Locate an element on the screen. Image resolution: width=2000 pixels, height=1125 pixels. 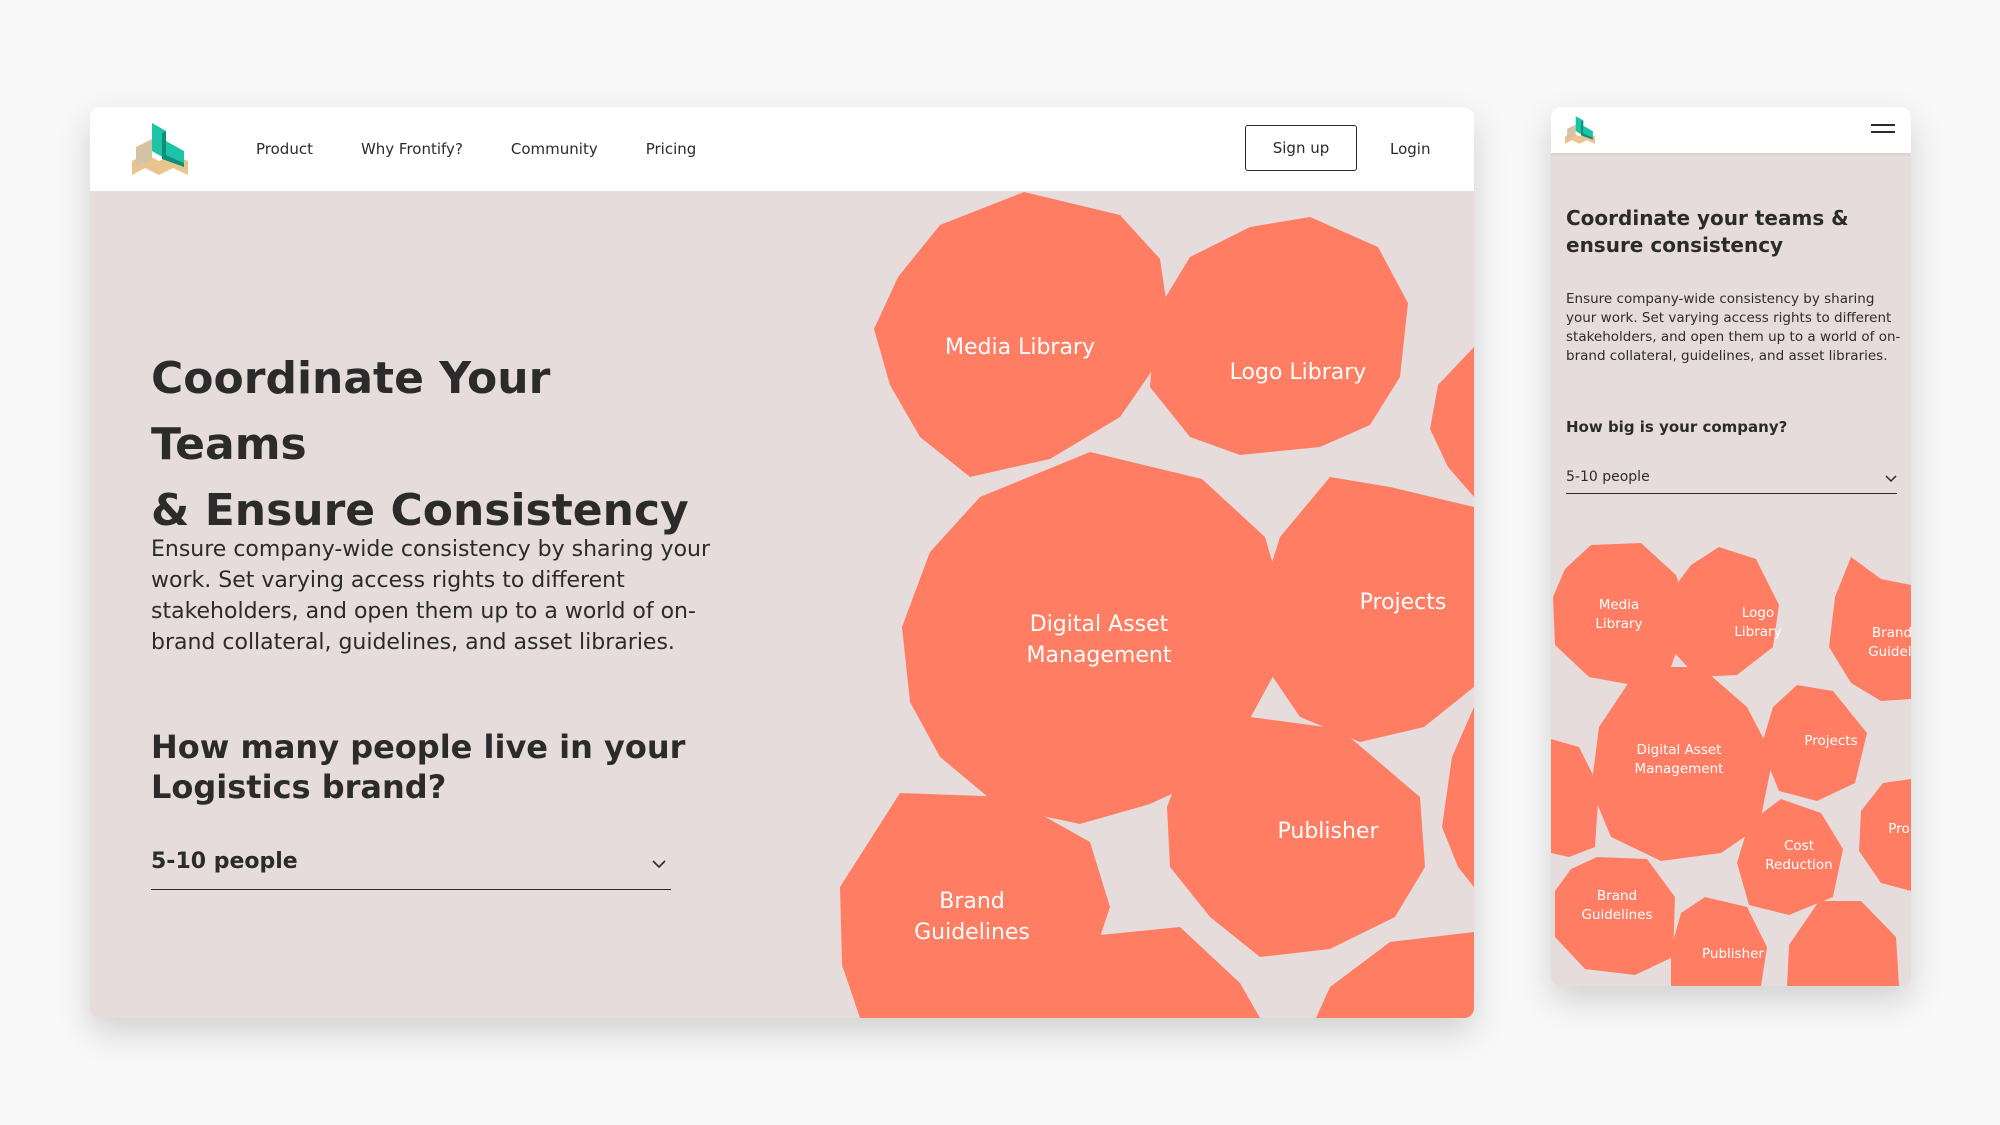
tile-label: Media Library is located at coordinates (1020, 347).